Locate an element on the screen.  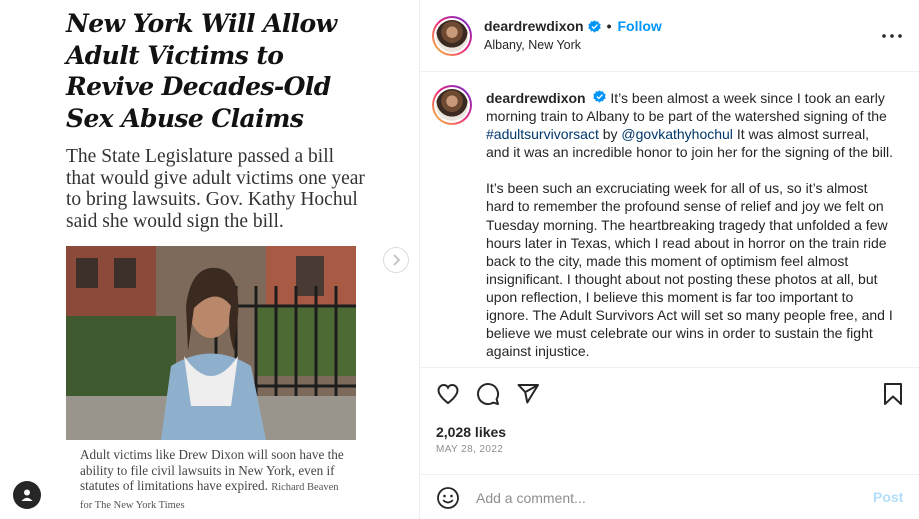
add-comment-bar: Post is located at coordinates (669, 496).